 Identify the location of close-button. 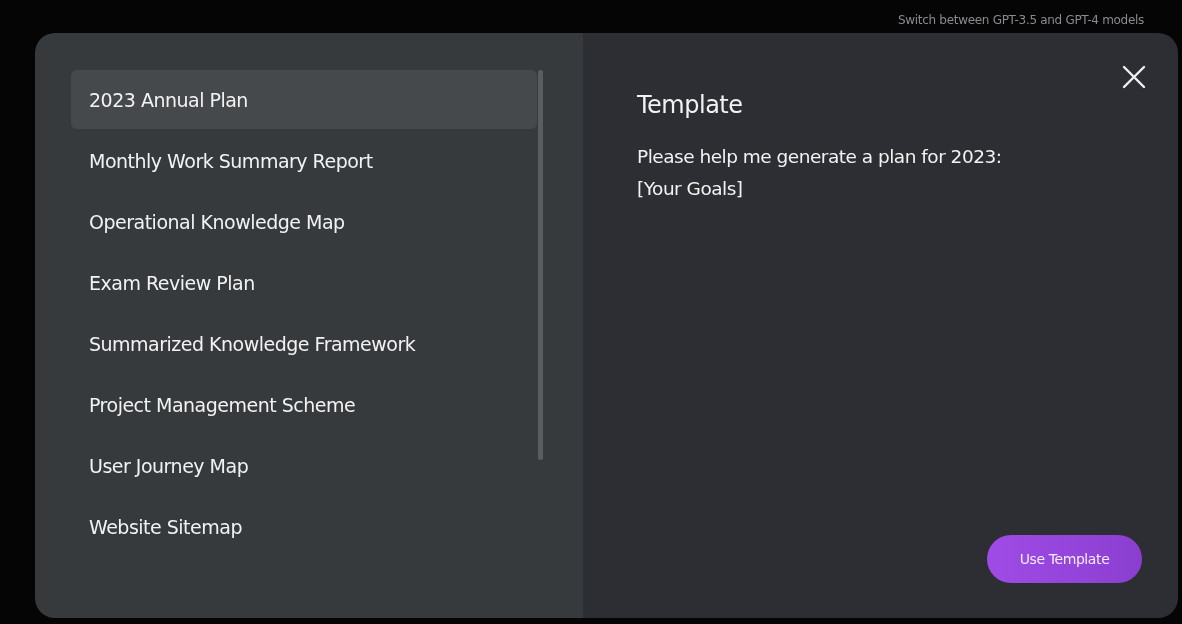
(1134, 77).